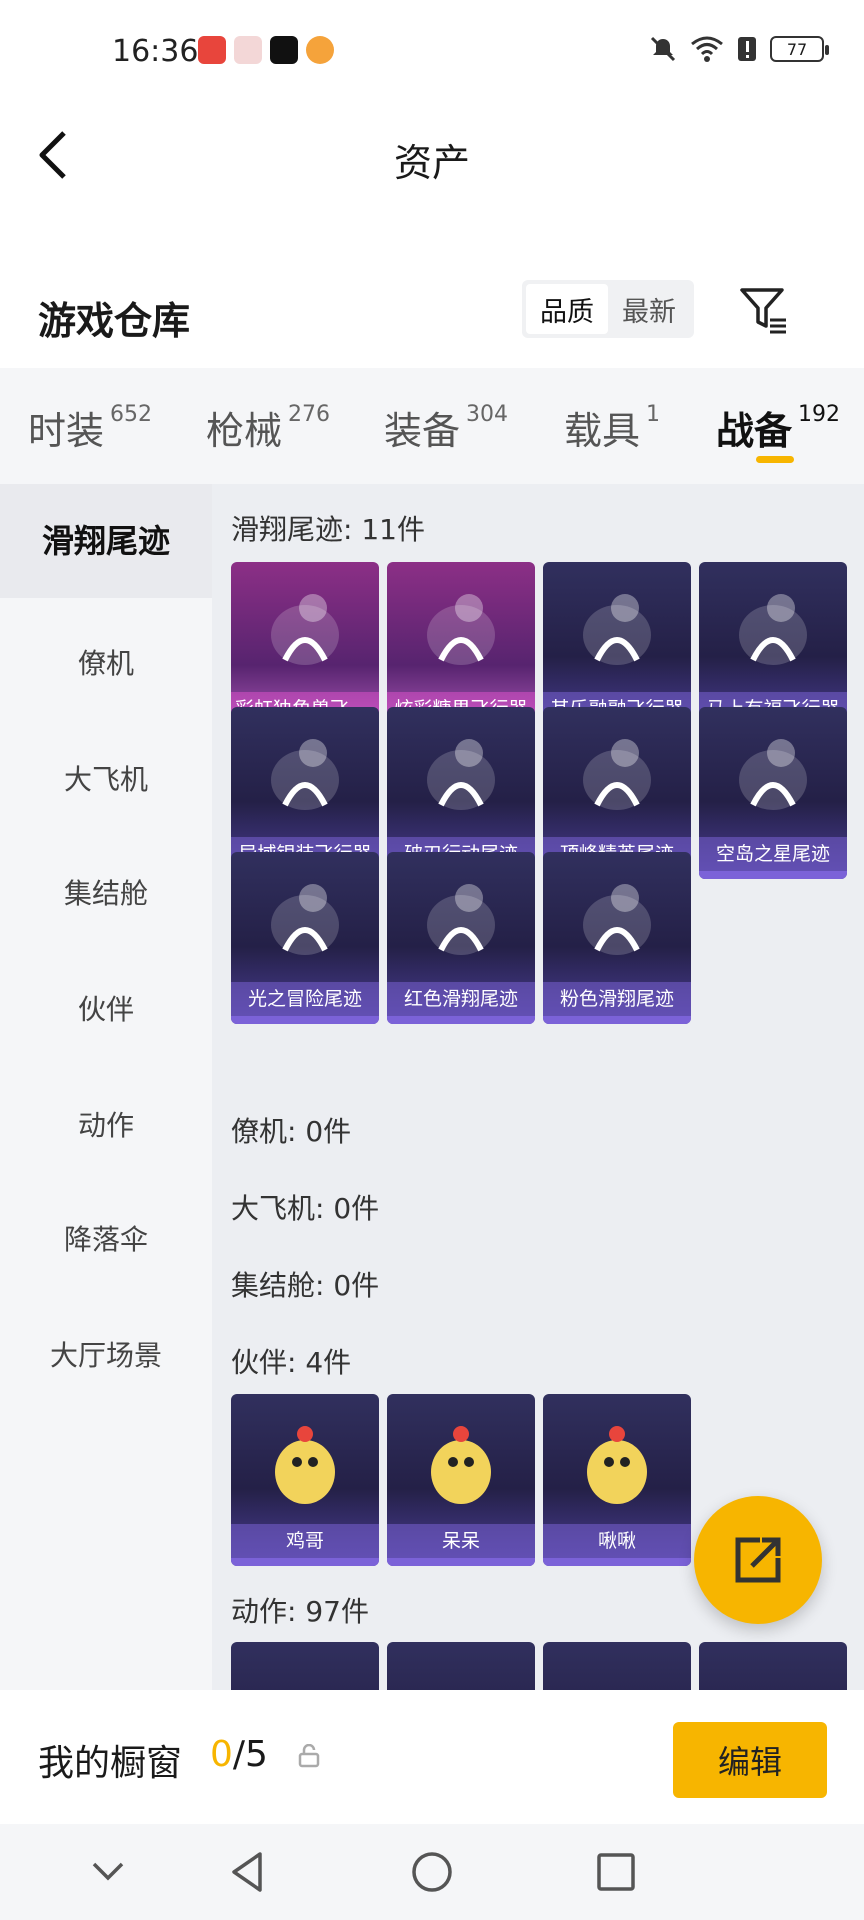 The height and width of the screenshot is (1920, 864). Describe the element at coordinates (108, 1872) in the screenshot. I see `chevron-down-icon` at that location.